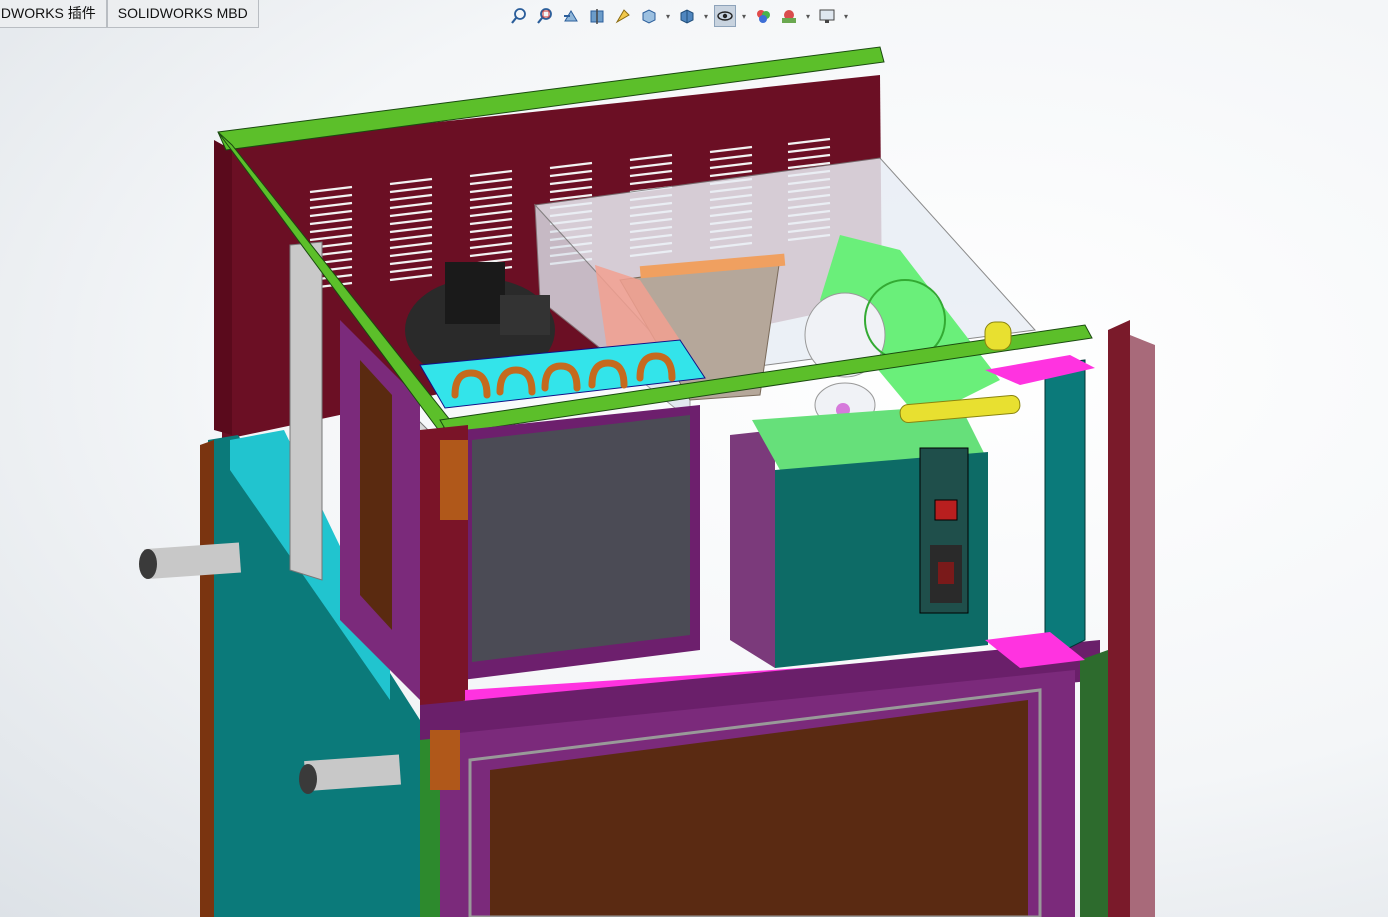 This screenshot has width=1388, height=917. I want to click on mesh-filter, so click(581, 542).